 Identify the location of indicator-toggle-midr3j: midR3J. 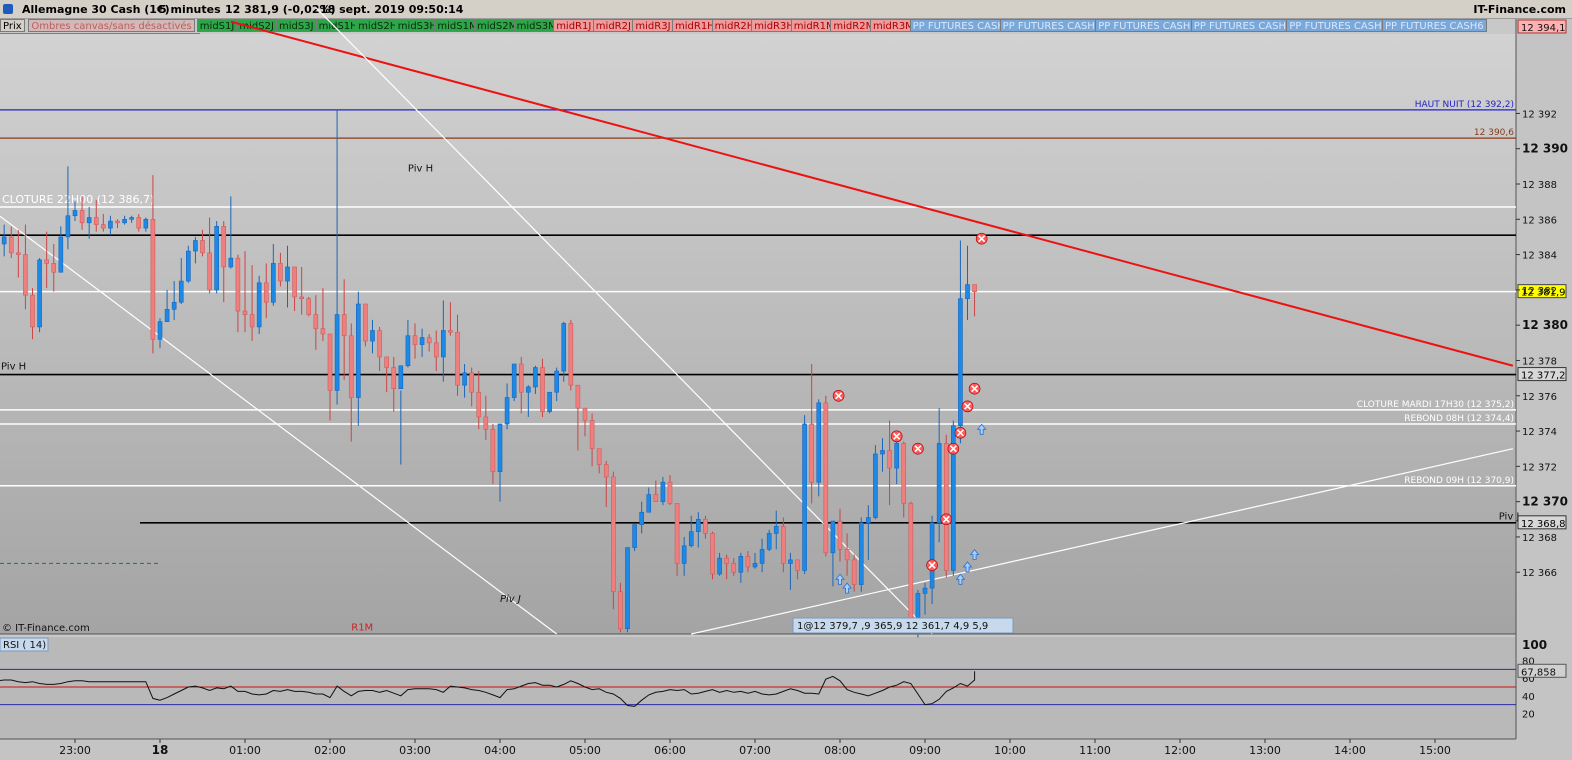
(653, 25).